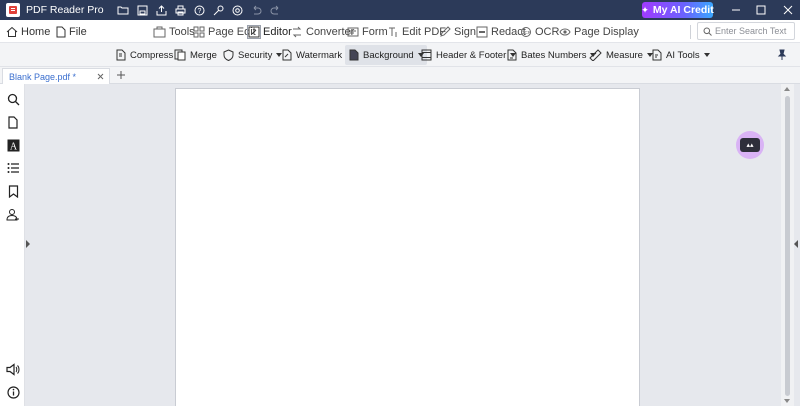 This screenshot has height=406, width=800. I want to click on menu-tools: Tools, so click(174, 31).